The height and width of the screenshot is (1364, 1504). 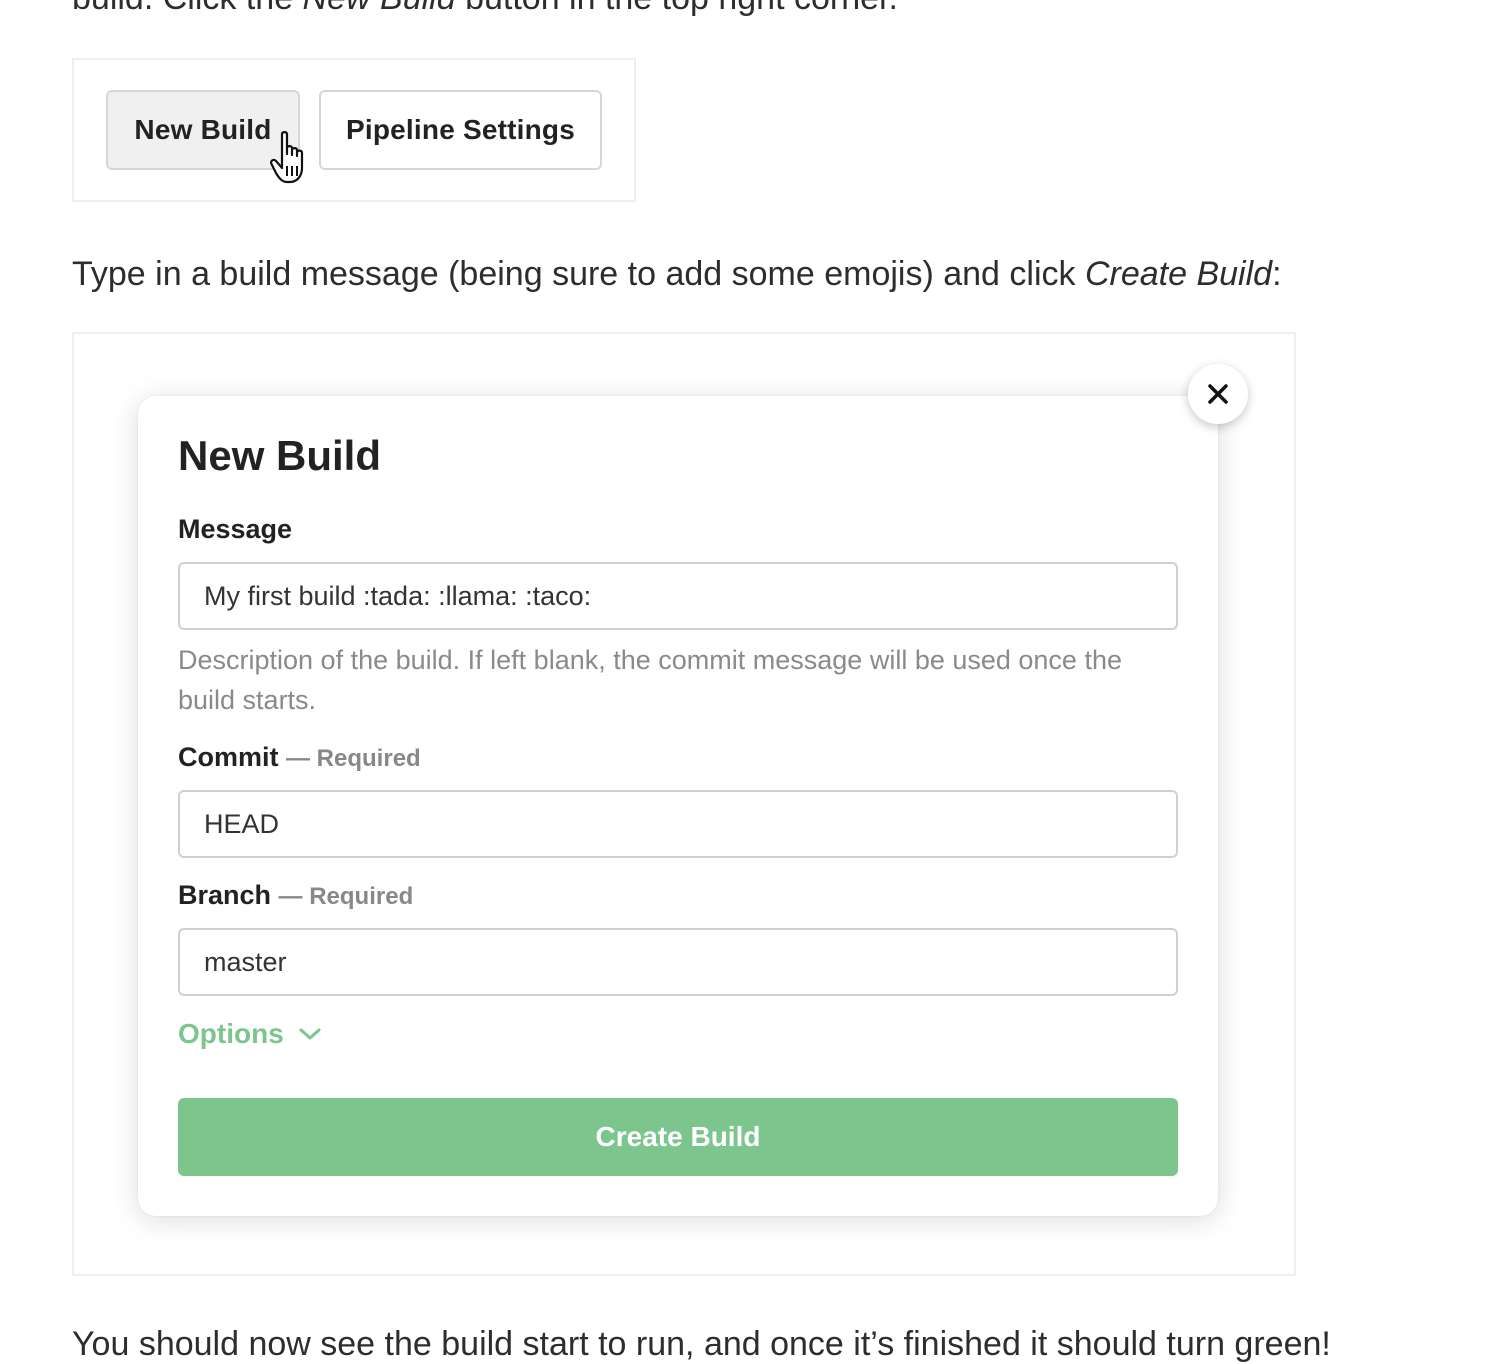 I want to click on branch-required-hint: — Required, so click(x=346, y=896).